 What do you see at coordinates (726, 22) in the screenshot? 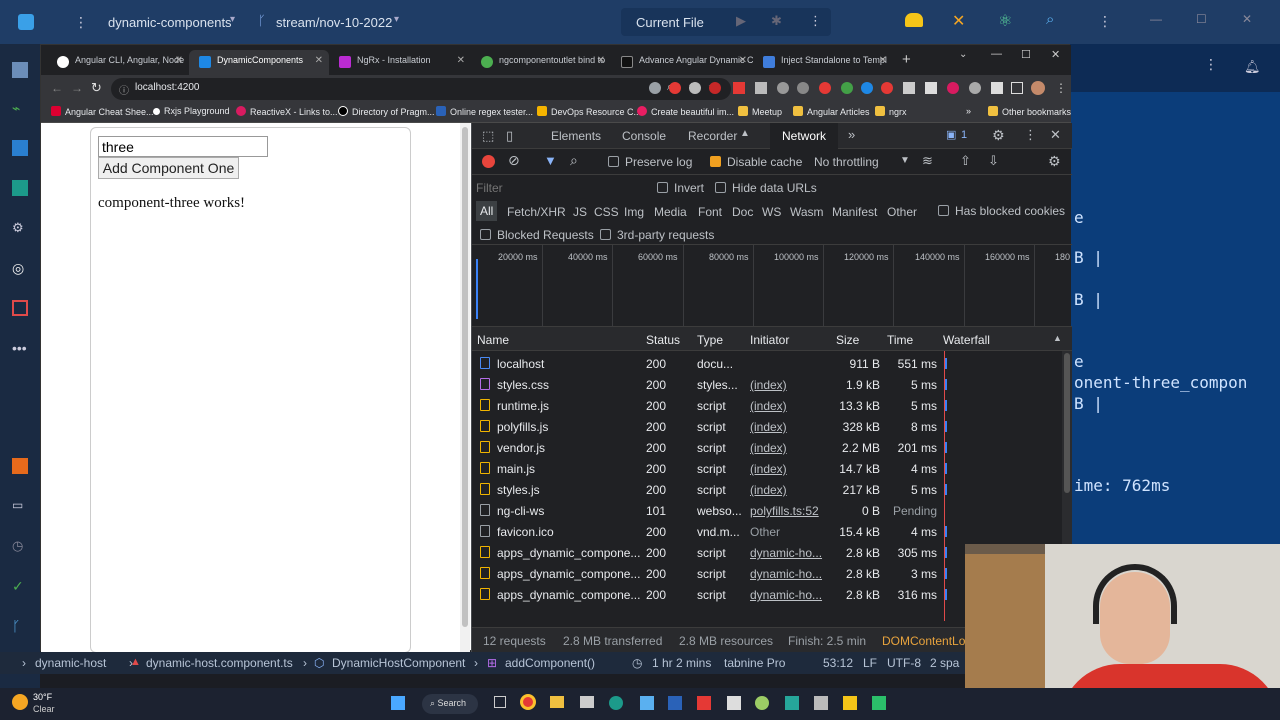
I see `run-config: Current File ▶ ✱ ⋮` at bounding box center [726, 22].